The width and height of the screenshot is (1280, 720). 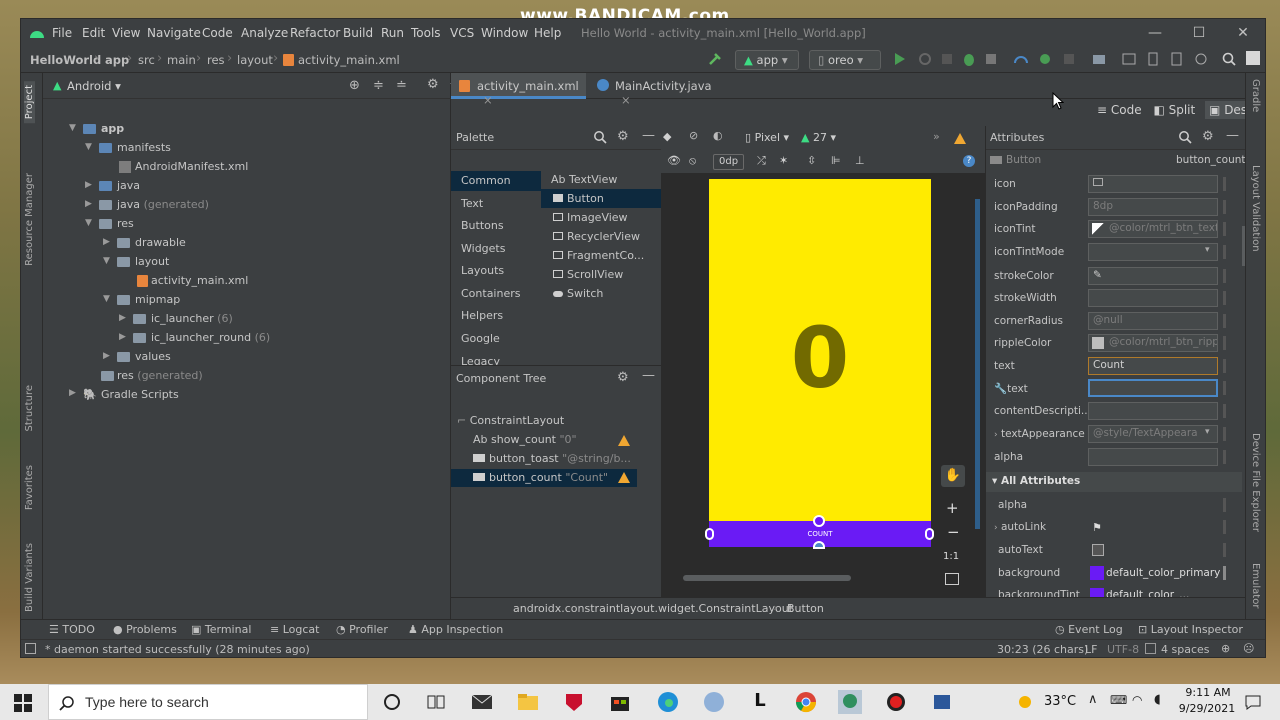 What do you see at coordinates (547, 33) in the screenshot?
I see `menu-help: Help` at bounding box center [547, 33].